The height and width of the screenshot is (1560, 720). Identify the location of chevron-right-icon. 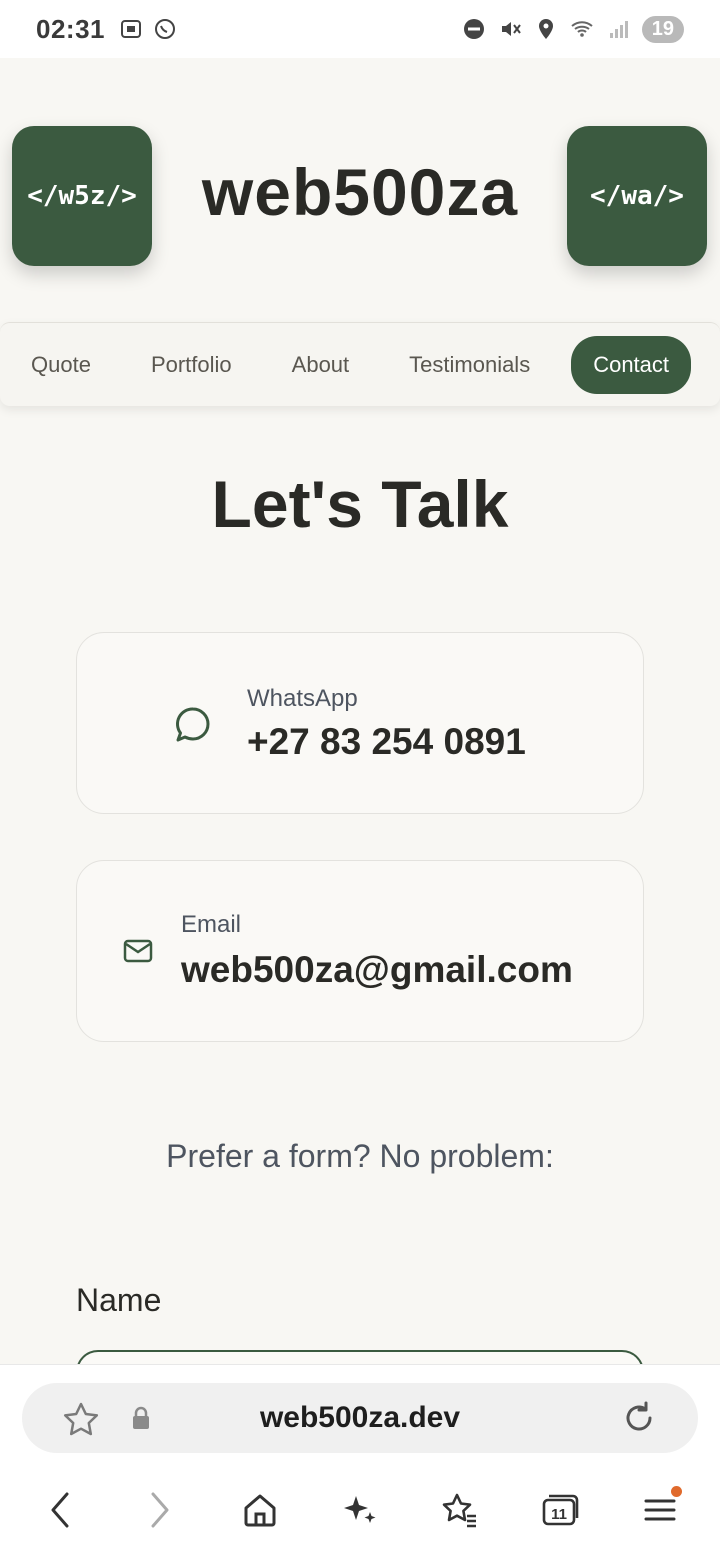
(160, 1510).